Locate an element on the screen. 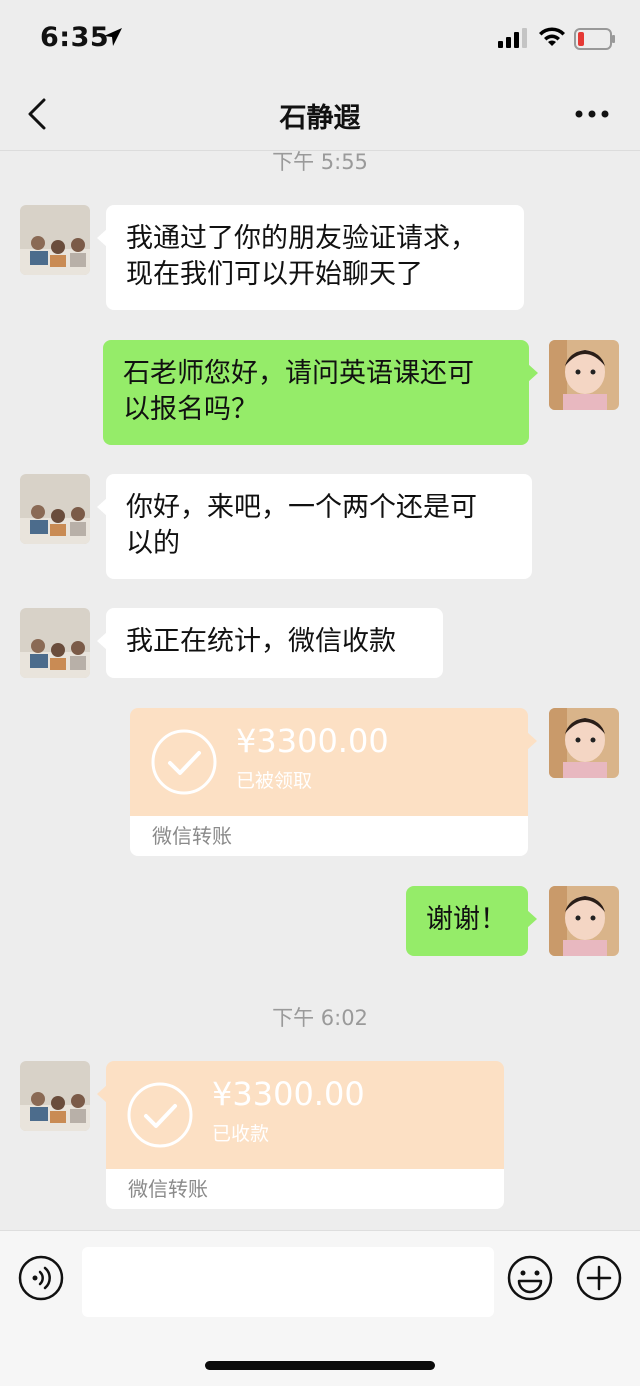 This screenshot has height=1386, width=640. home-indicator is located at coordinates (320, 1365).